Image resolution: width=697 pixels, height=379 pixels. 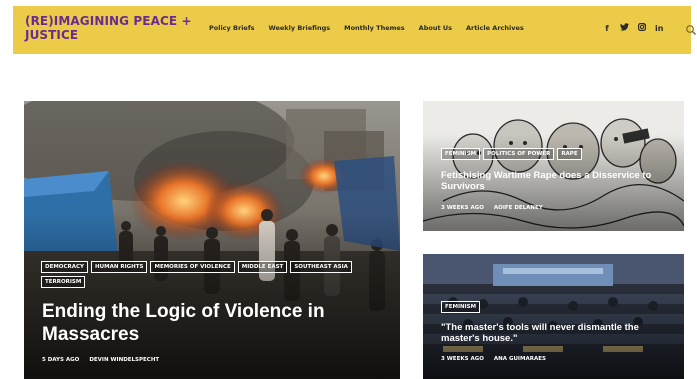 I want to click on article-meta: 3 WEEKS AGO AOIFE DELANEY, so click(x=492, y=208).